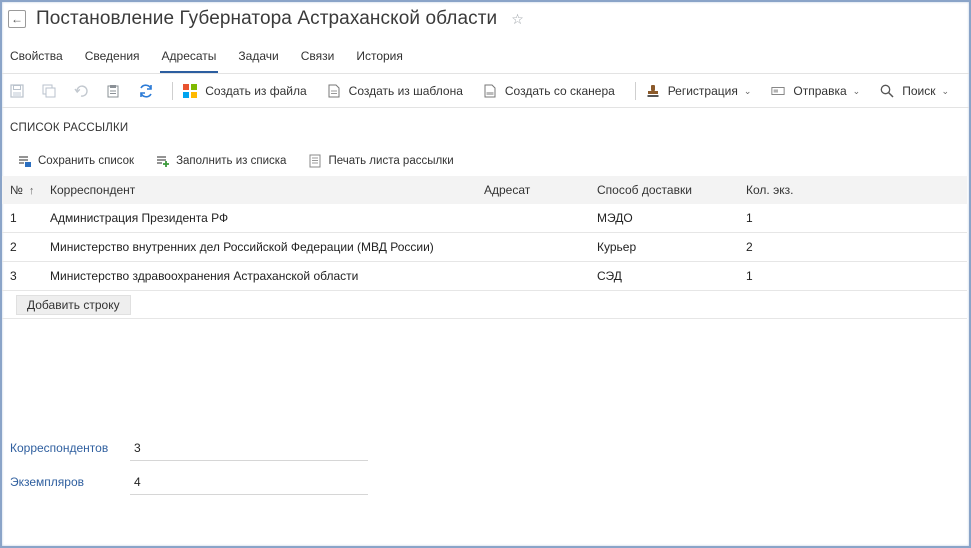  What do you see at coordinates (318, 60) in the screenshot?
I see `tab-links: Связи` at bounding box center [318, 60].